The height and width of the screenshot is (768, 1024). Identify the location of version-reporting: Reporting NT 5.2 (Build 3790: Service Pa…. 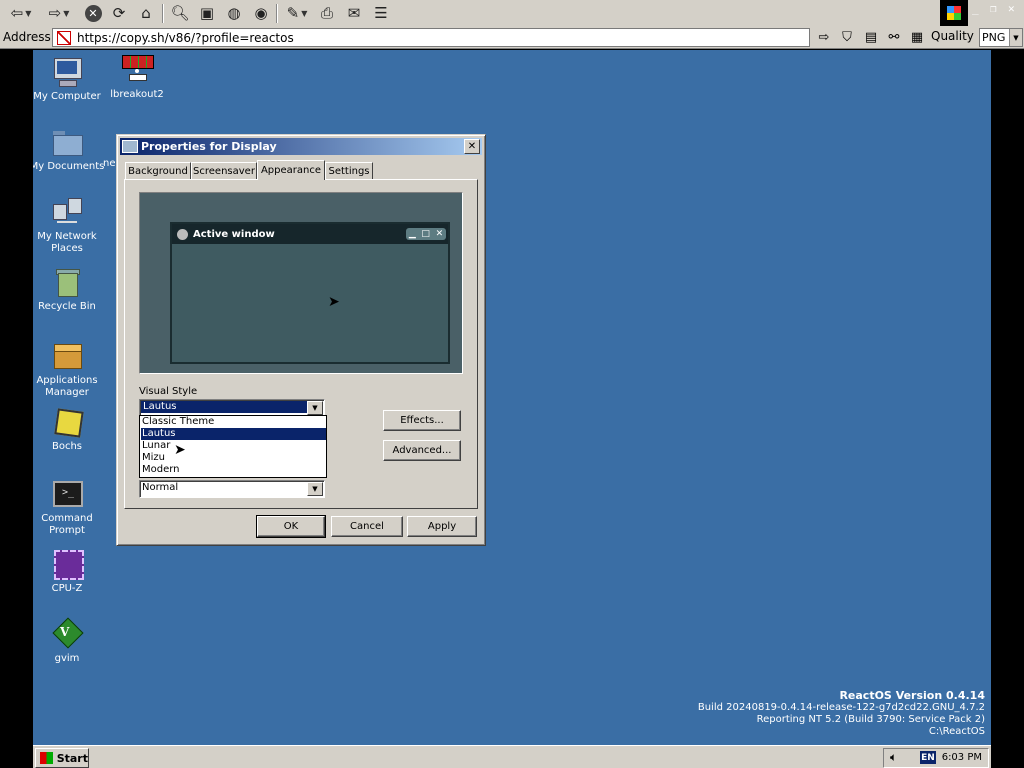
(870, 719).